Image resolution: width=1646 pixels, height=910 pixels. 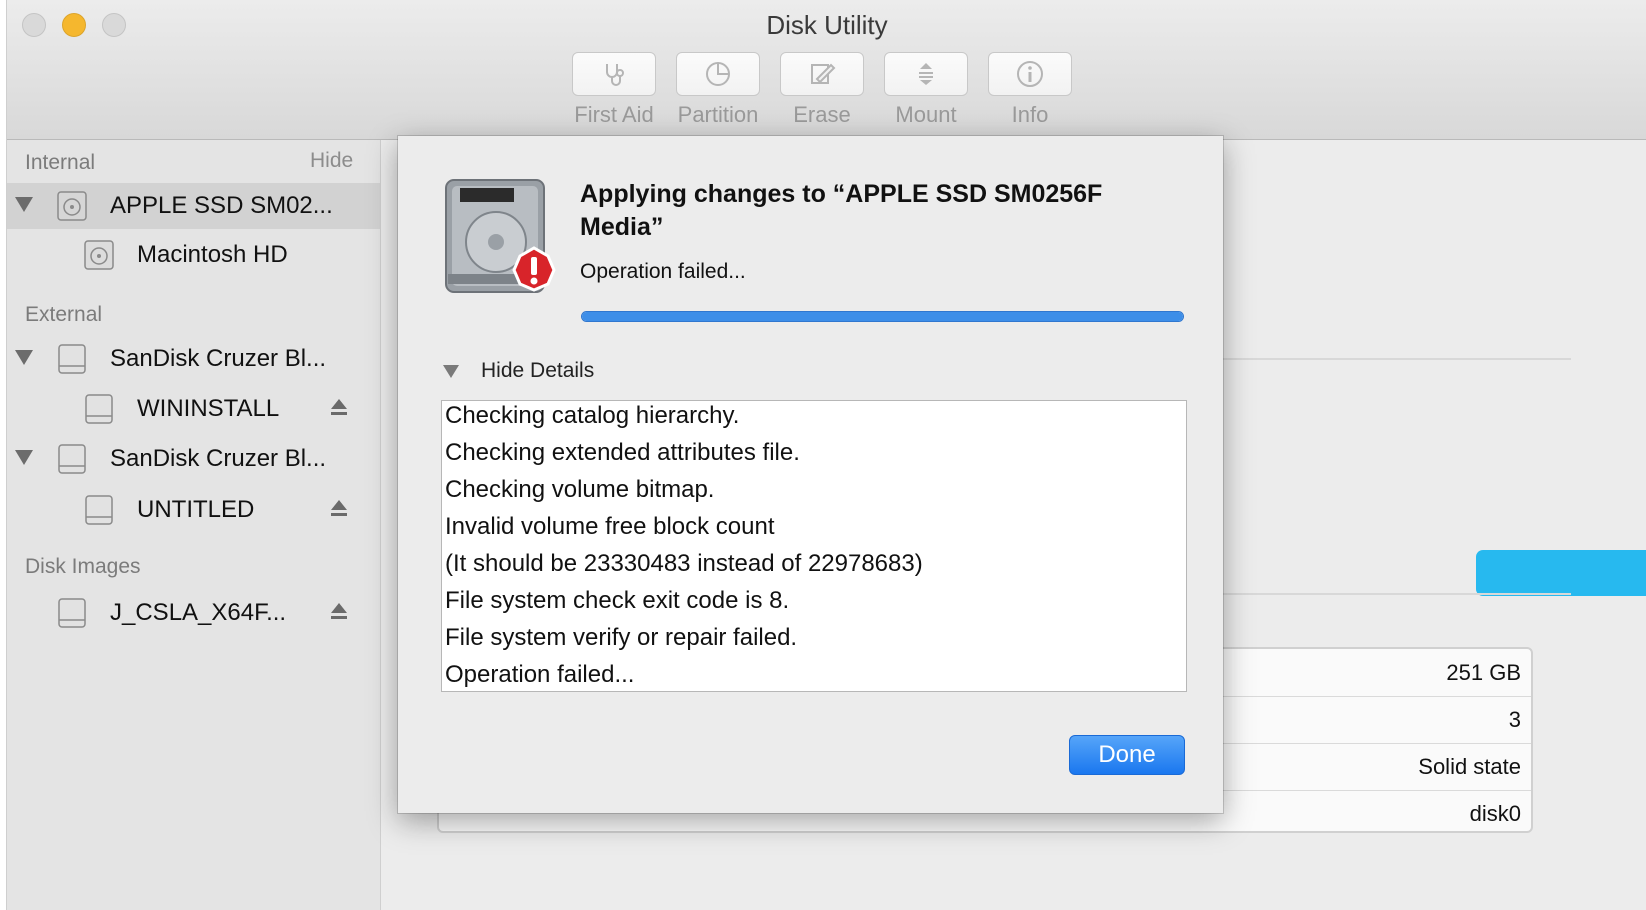 What do you see at coordinates (538, 370) in the screenshot?
I see `hide-details-label: Hide Details` at bounding box center [538, 370].